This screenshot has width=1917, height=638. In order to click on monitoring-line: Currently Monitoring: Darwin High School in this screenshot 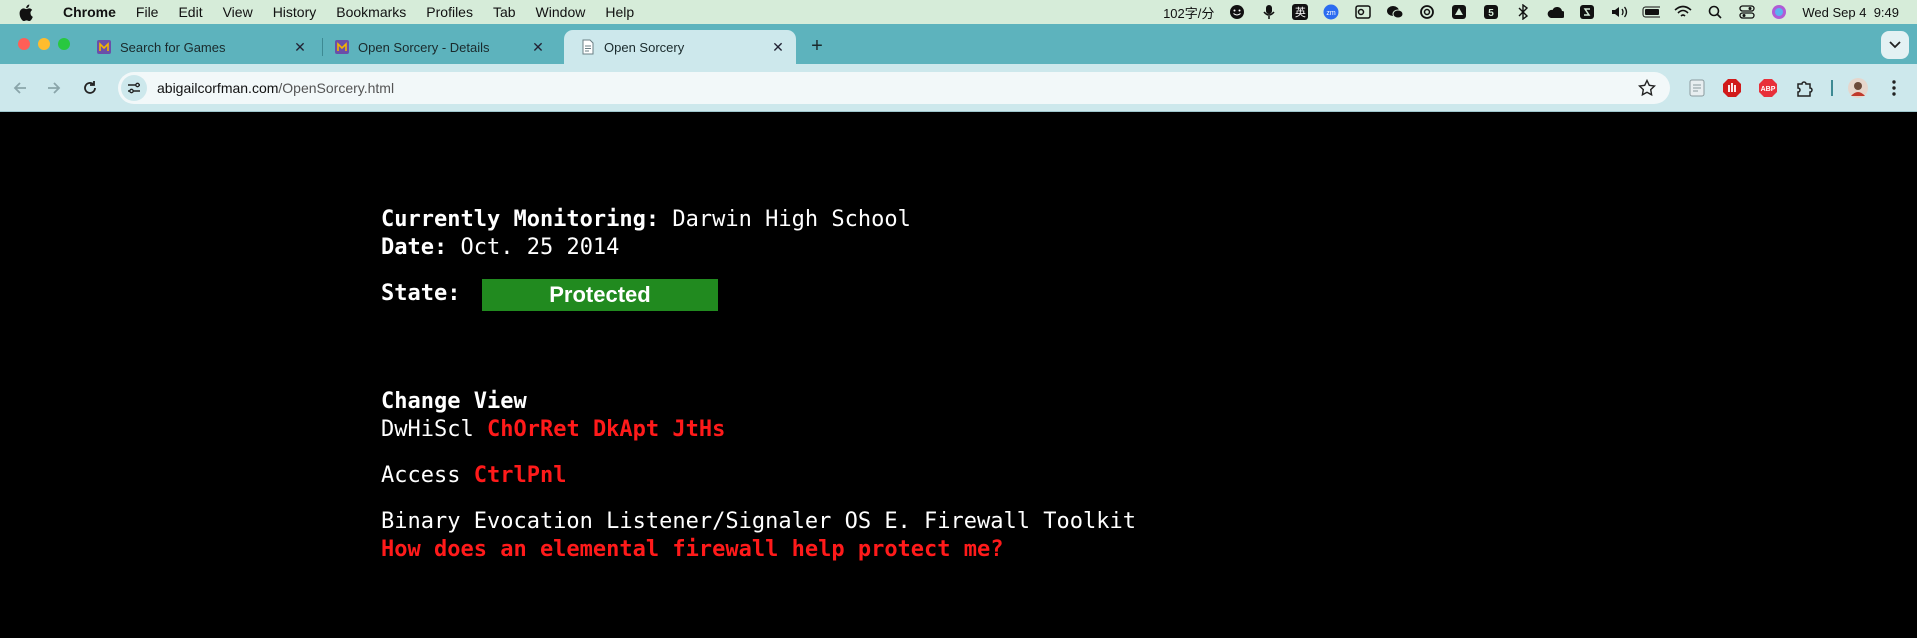, I will do `click(646, 219)`.